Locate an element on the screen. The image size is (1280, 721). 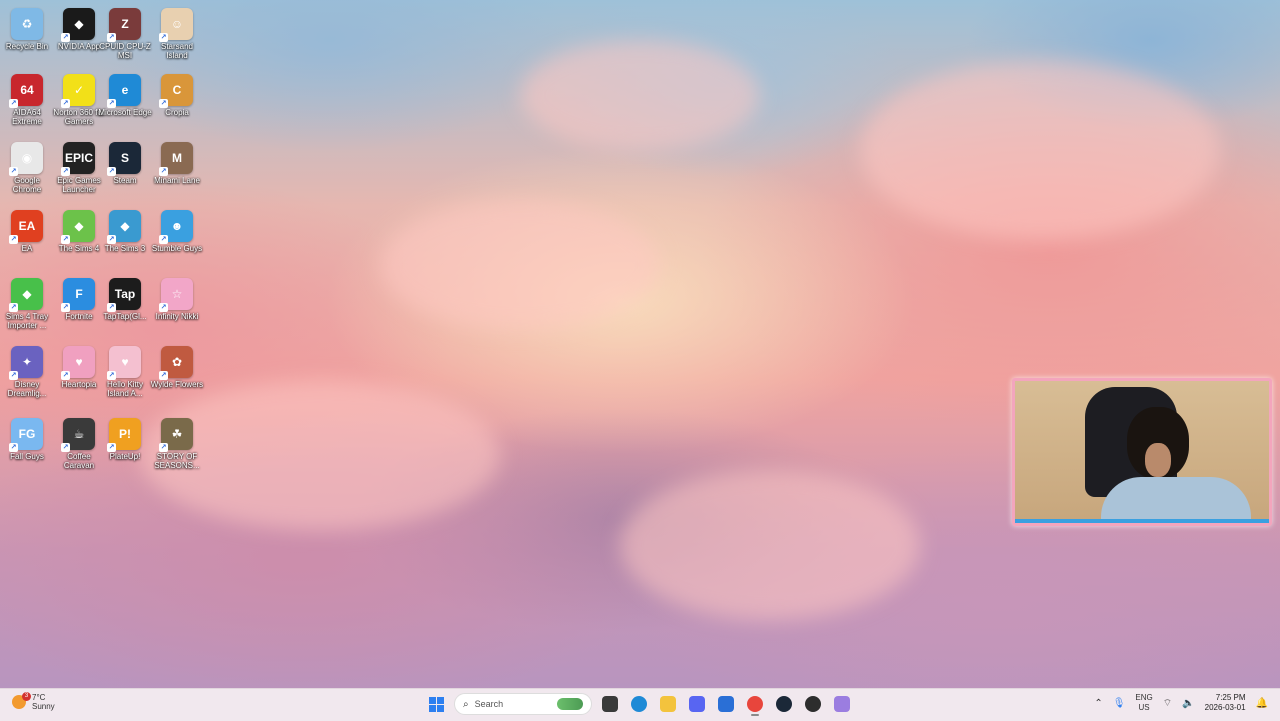
desktop-icon-label: Steam is located at coordinates (125, 180).